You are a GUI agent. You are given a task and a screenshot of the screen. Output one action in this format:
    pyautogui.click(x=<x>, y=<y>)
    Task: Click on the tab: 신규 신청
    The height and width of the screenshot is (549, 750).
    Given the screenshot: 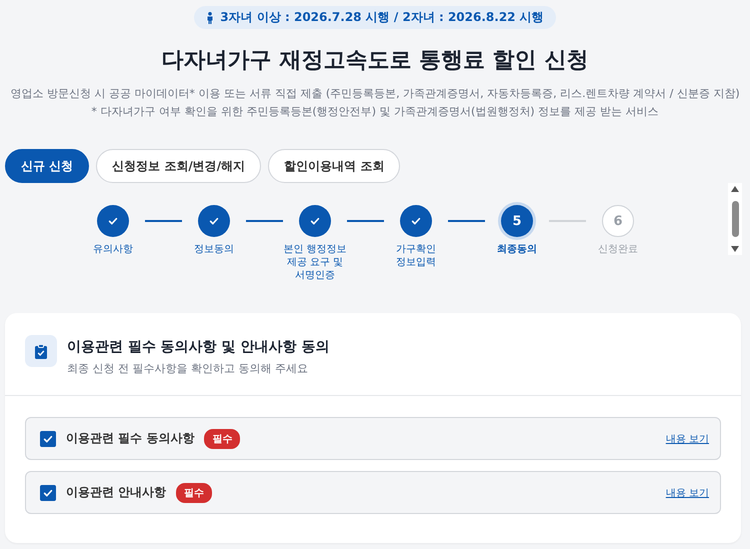 What is the action you would take?
    pyautogui.click(x=47, y=166)
    